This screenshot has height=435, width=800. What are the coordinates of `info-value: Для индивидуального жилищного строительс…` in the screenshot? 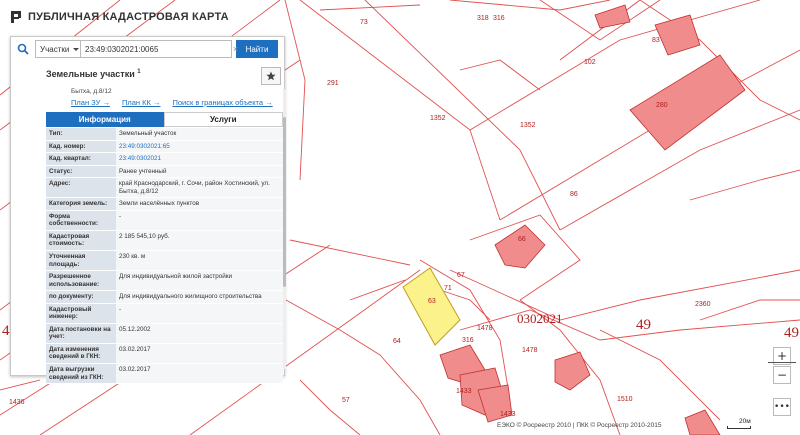 It's located at (199, 297).